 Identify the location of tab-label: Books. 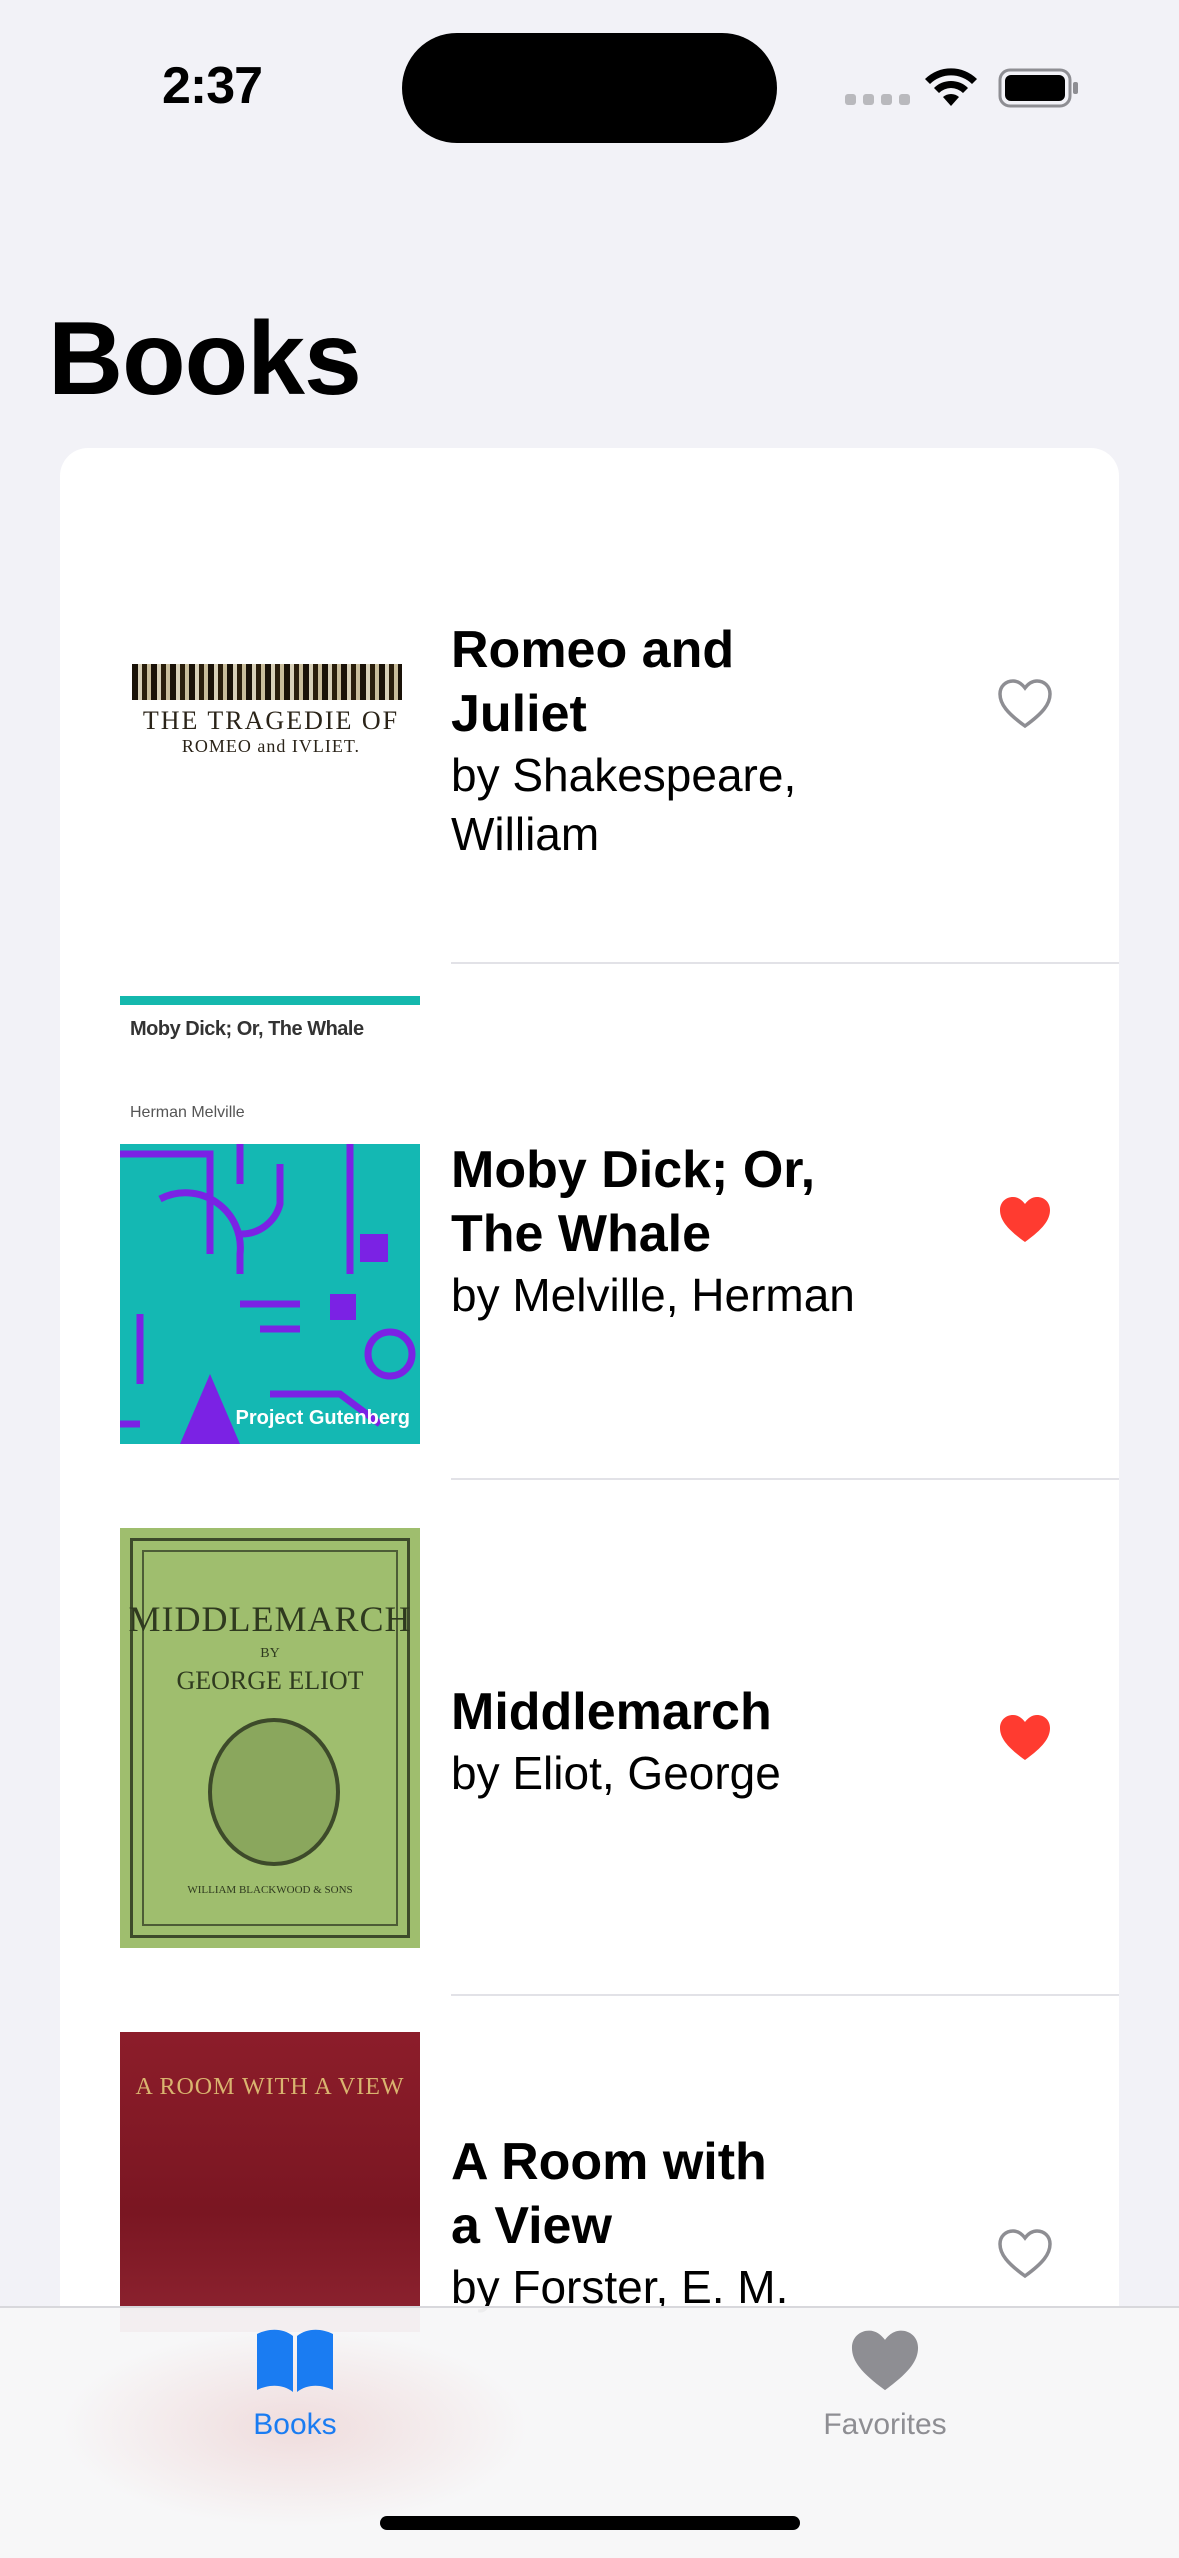
(295, 2424).